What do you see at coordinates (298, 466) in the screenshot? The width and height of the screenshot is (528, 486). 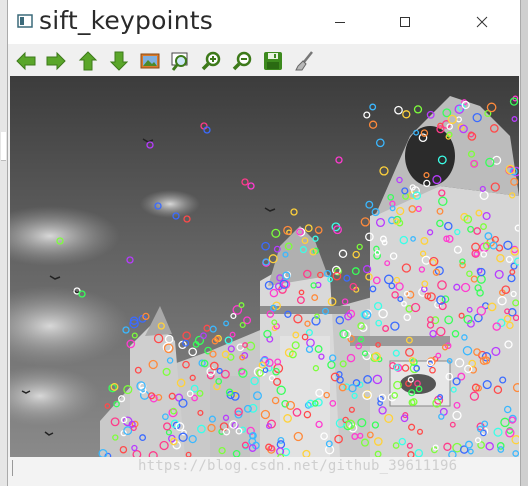 I see `watermark: https://blog.csdn.net/github_39611196` at bounding box center [298, 466].